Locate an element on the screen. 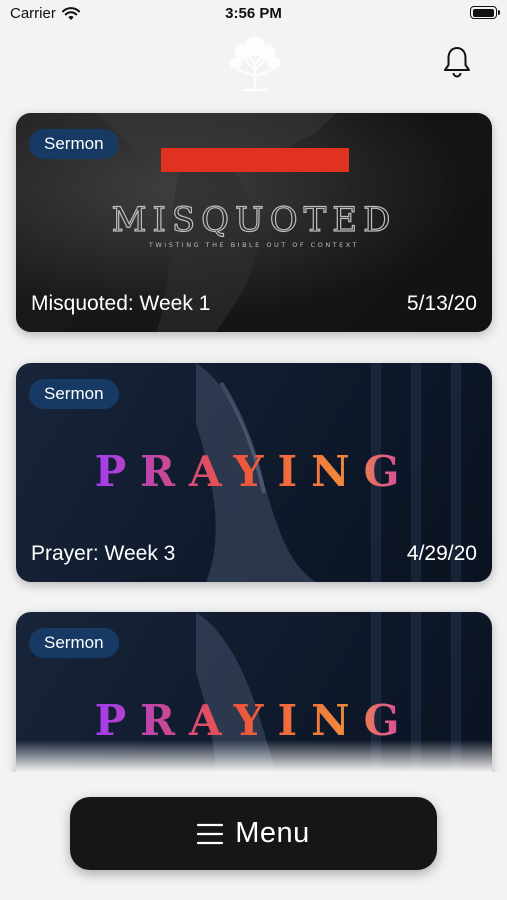 This screenshot has width=507, height=900. status-time: 3:56 PM is located at coordinates (253, 13).